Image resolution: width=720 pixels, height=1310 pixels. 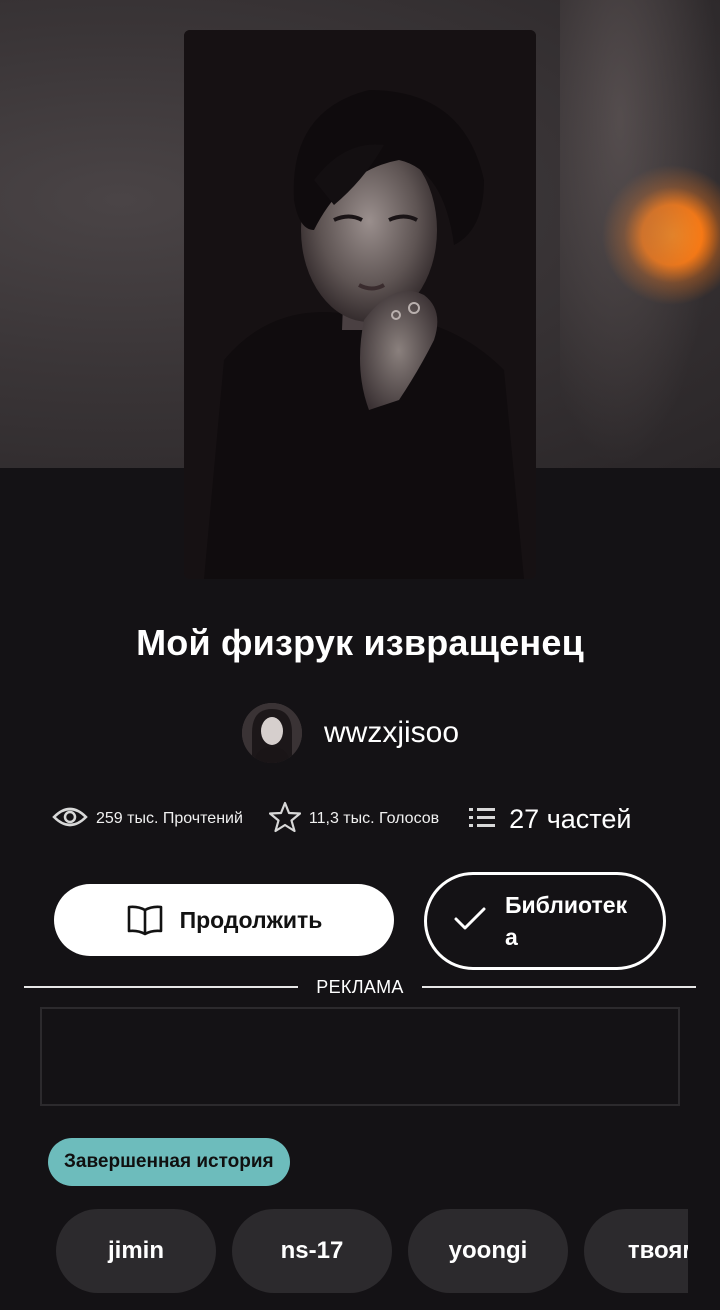 I want to click on author-link: wwzxjisoo, so click(x=350, y=733).